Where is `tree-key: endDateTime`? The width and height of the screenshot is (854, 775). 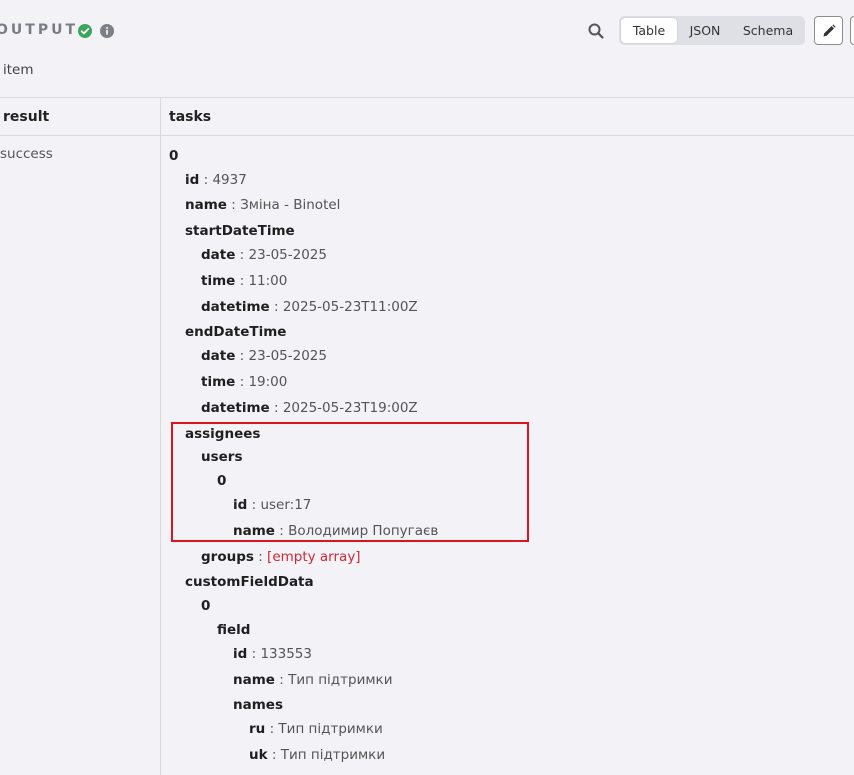
tree-key: endDateTime is located at coordinates (236, 332).